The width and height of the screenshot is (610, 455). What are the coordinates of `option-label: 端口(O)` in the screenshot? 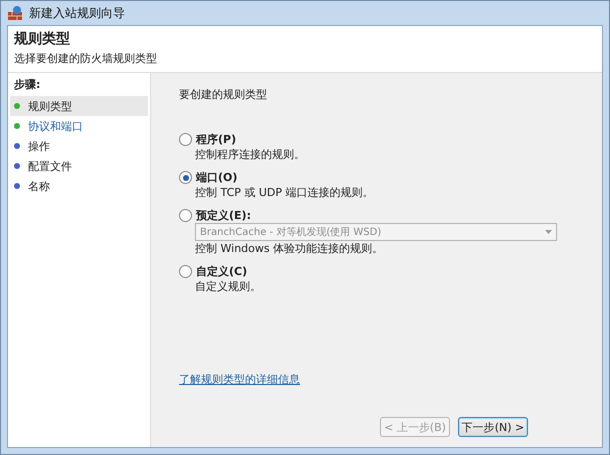 It's located at (217, 177).